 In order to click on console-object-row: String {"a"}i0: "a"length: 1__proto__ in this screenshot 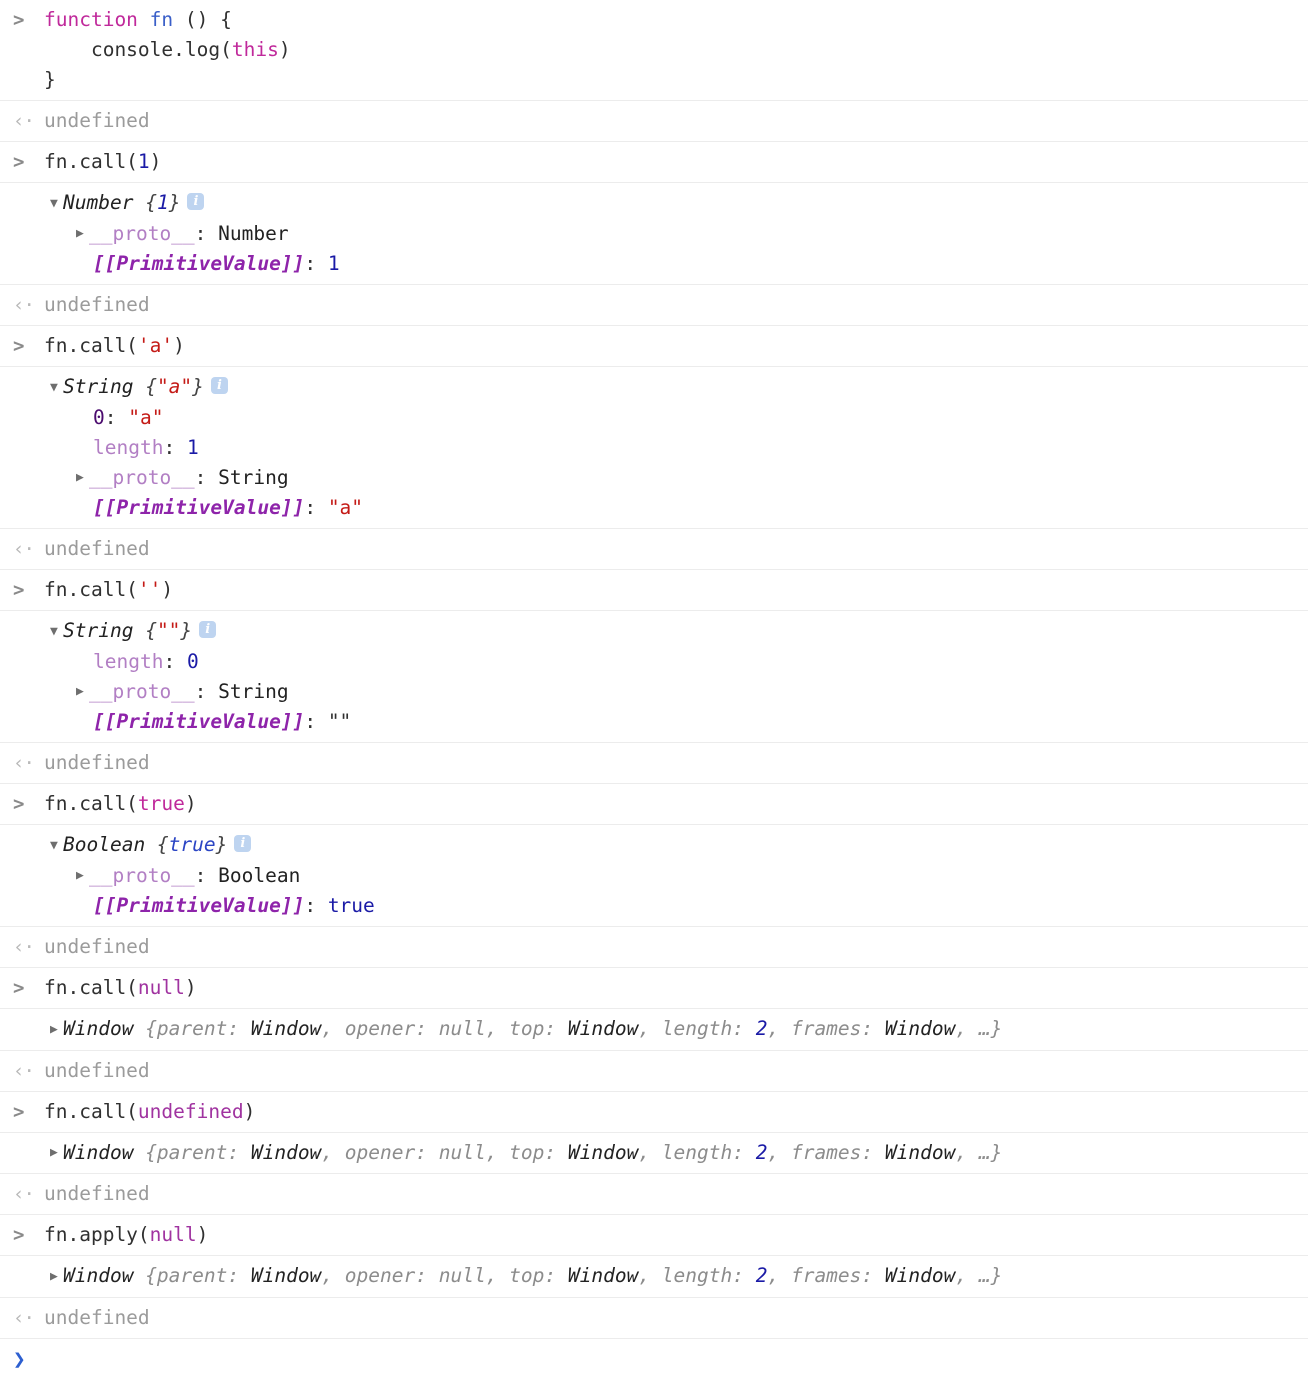, I will do `click(654, 448)`.